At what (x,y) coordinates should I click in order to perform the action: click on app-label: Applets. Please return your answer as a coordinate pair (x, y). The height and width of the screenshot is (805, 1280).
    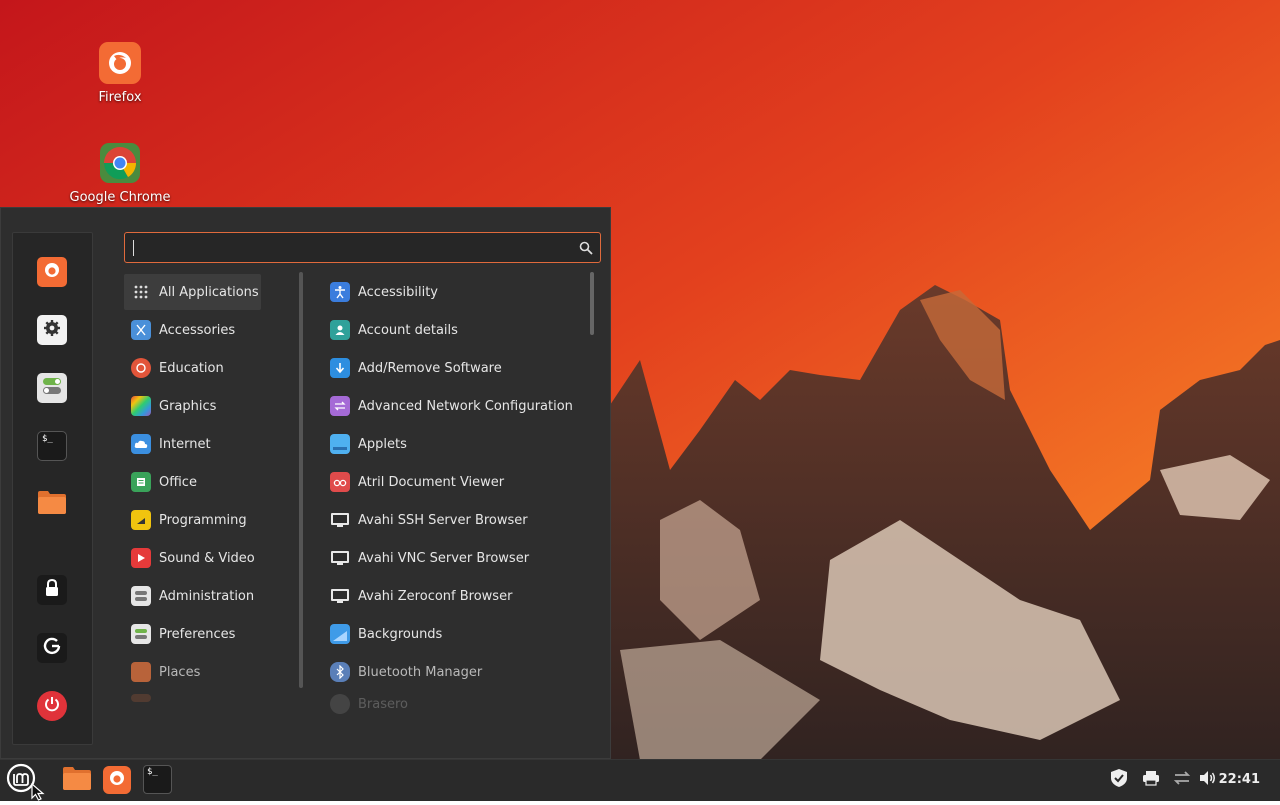
    Looking at the image, I should click on (382, 444).